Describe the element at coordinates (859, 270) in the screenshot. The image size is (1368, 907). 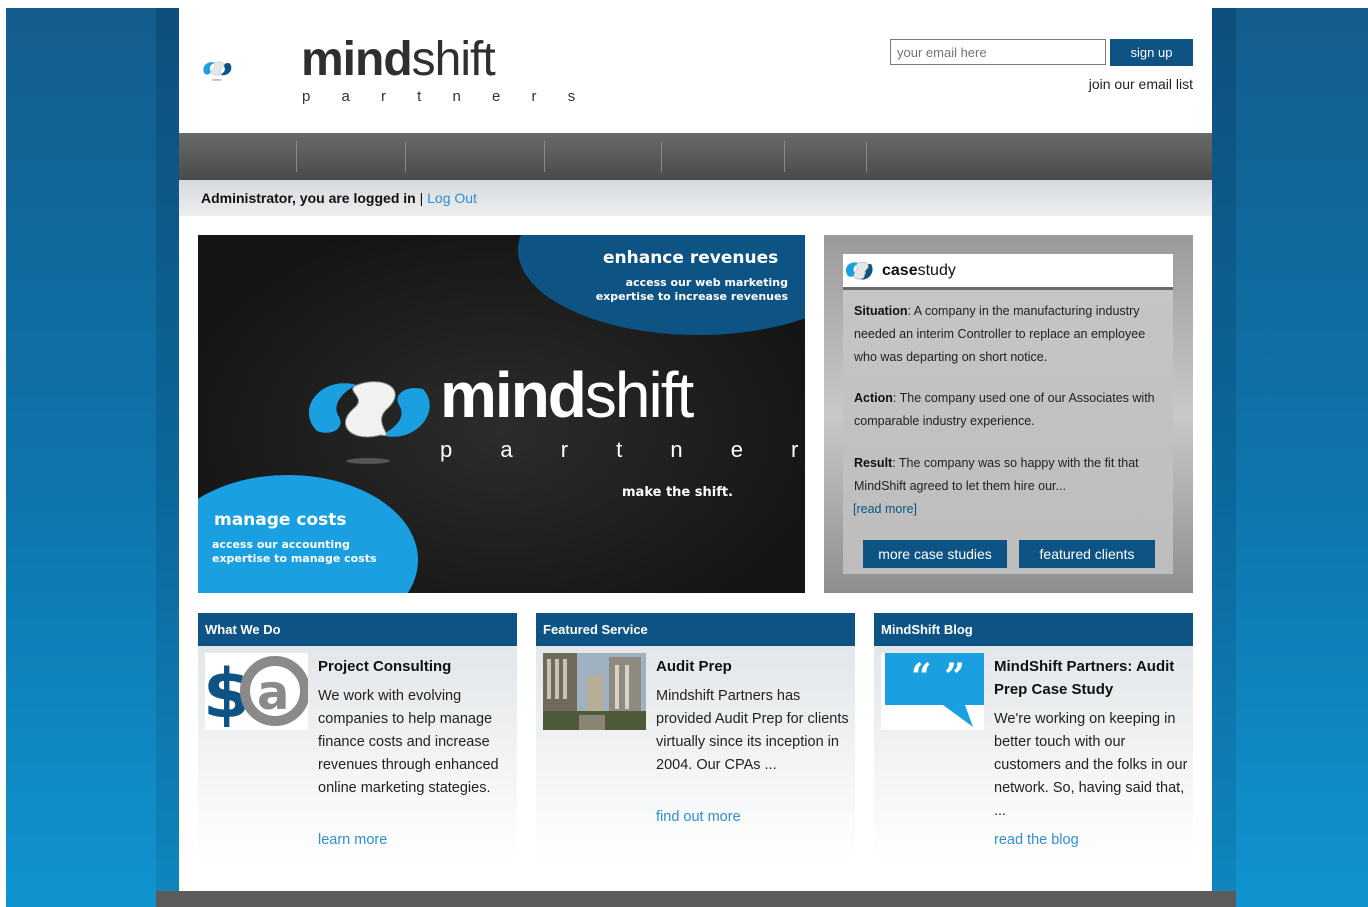
I see `case-study-logo-icon` at that location.